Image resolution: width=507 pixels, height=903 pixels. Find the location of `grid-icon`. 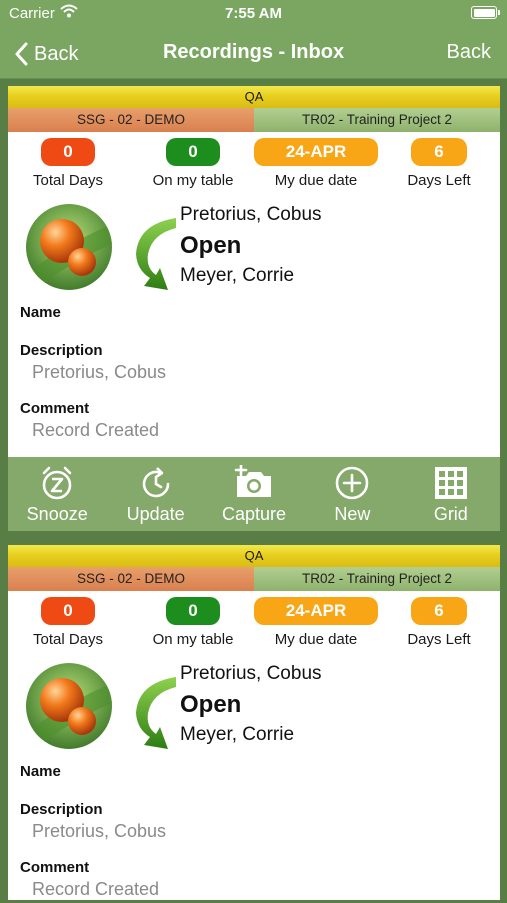

grid-icon is located at coordinates (450, 483).